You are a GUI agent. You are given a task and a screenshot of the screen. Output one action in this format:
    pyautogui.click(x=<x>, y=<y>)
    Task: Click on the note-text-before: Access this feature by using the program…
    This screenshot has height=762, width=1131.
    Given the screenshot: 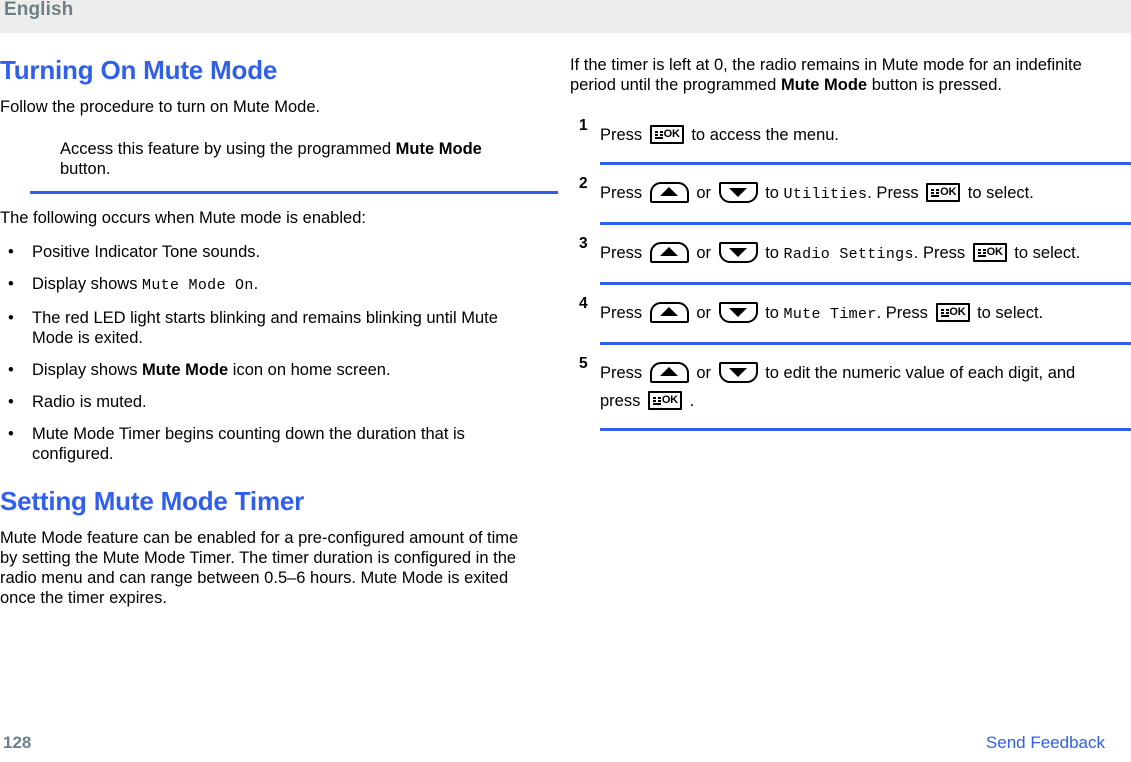 What is the action you would take?
    pyautogui.click(x=228, y=149)
    